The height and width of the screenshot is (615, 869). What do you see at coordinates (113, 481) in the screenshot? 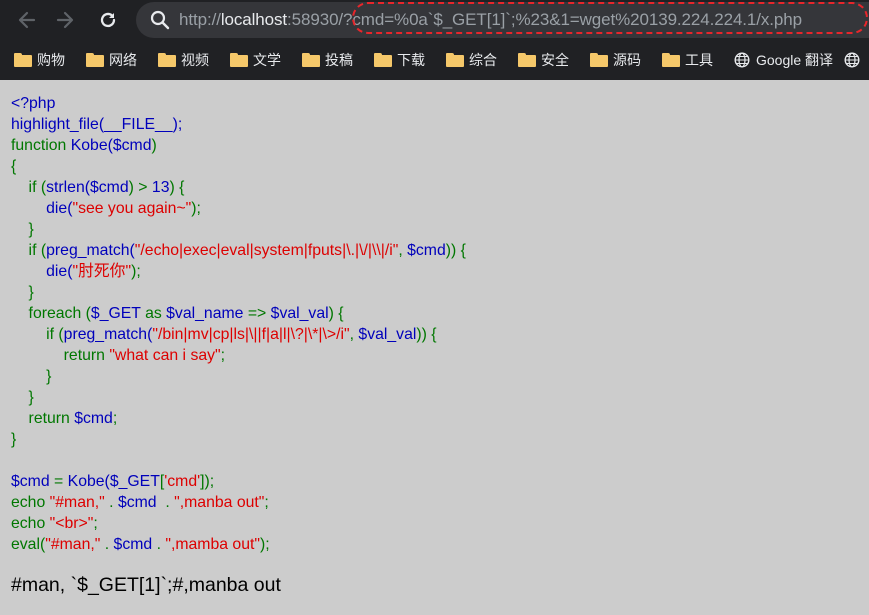
I see `code-line: $cmd = Kobe($_GET['cmd']);` at bounding box center [113, 481].